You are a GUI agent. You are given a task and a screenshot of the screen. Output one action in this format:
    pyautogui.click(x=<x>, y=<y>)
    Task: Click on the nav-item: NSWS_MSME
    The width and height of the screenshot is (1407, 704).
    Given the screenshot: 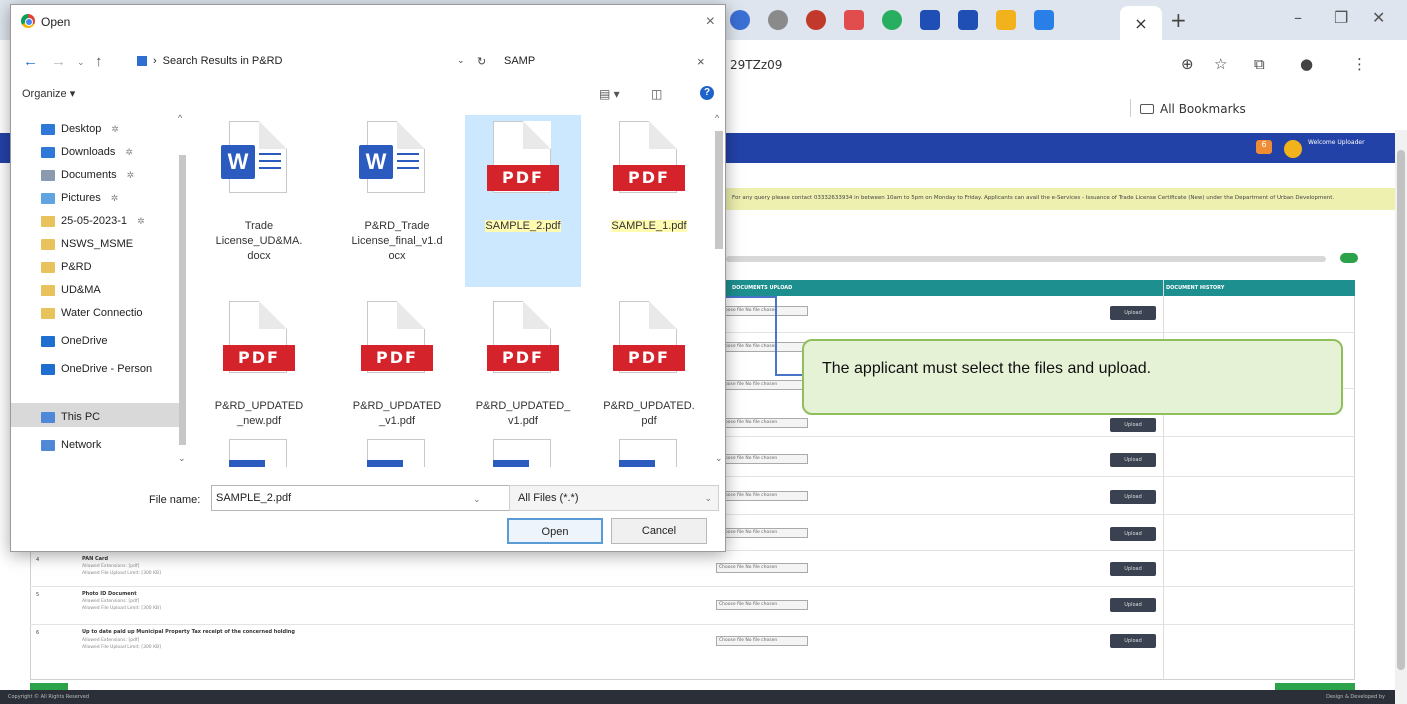 What is the action you would take?
    pyautogui.click(x=87, y=244)
    